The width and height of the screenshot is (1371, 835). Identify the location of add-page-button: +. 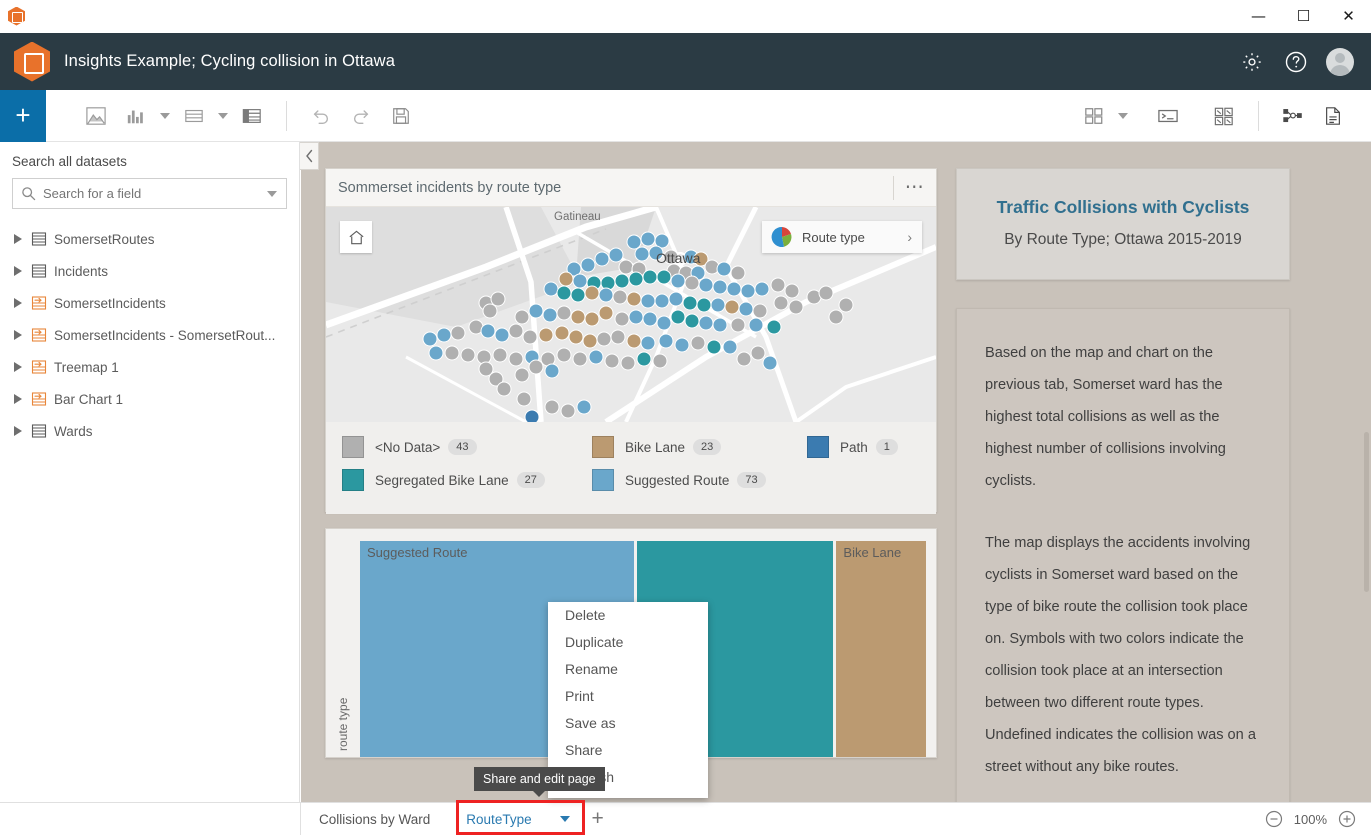
(598, 819).